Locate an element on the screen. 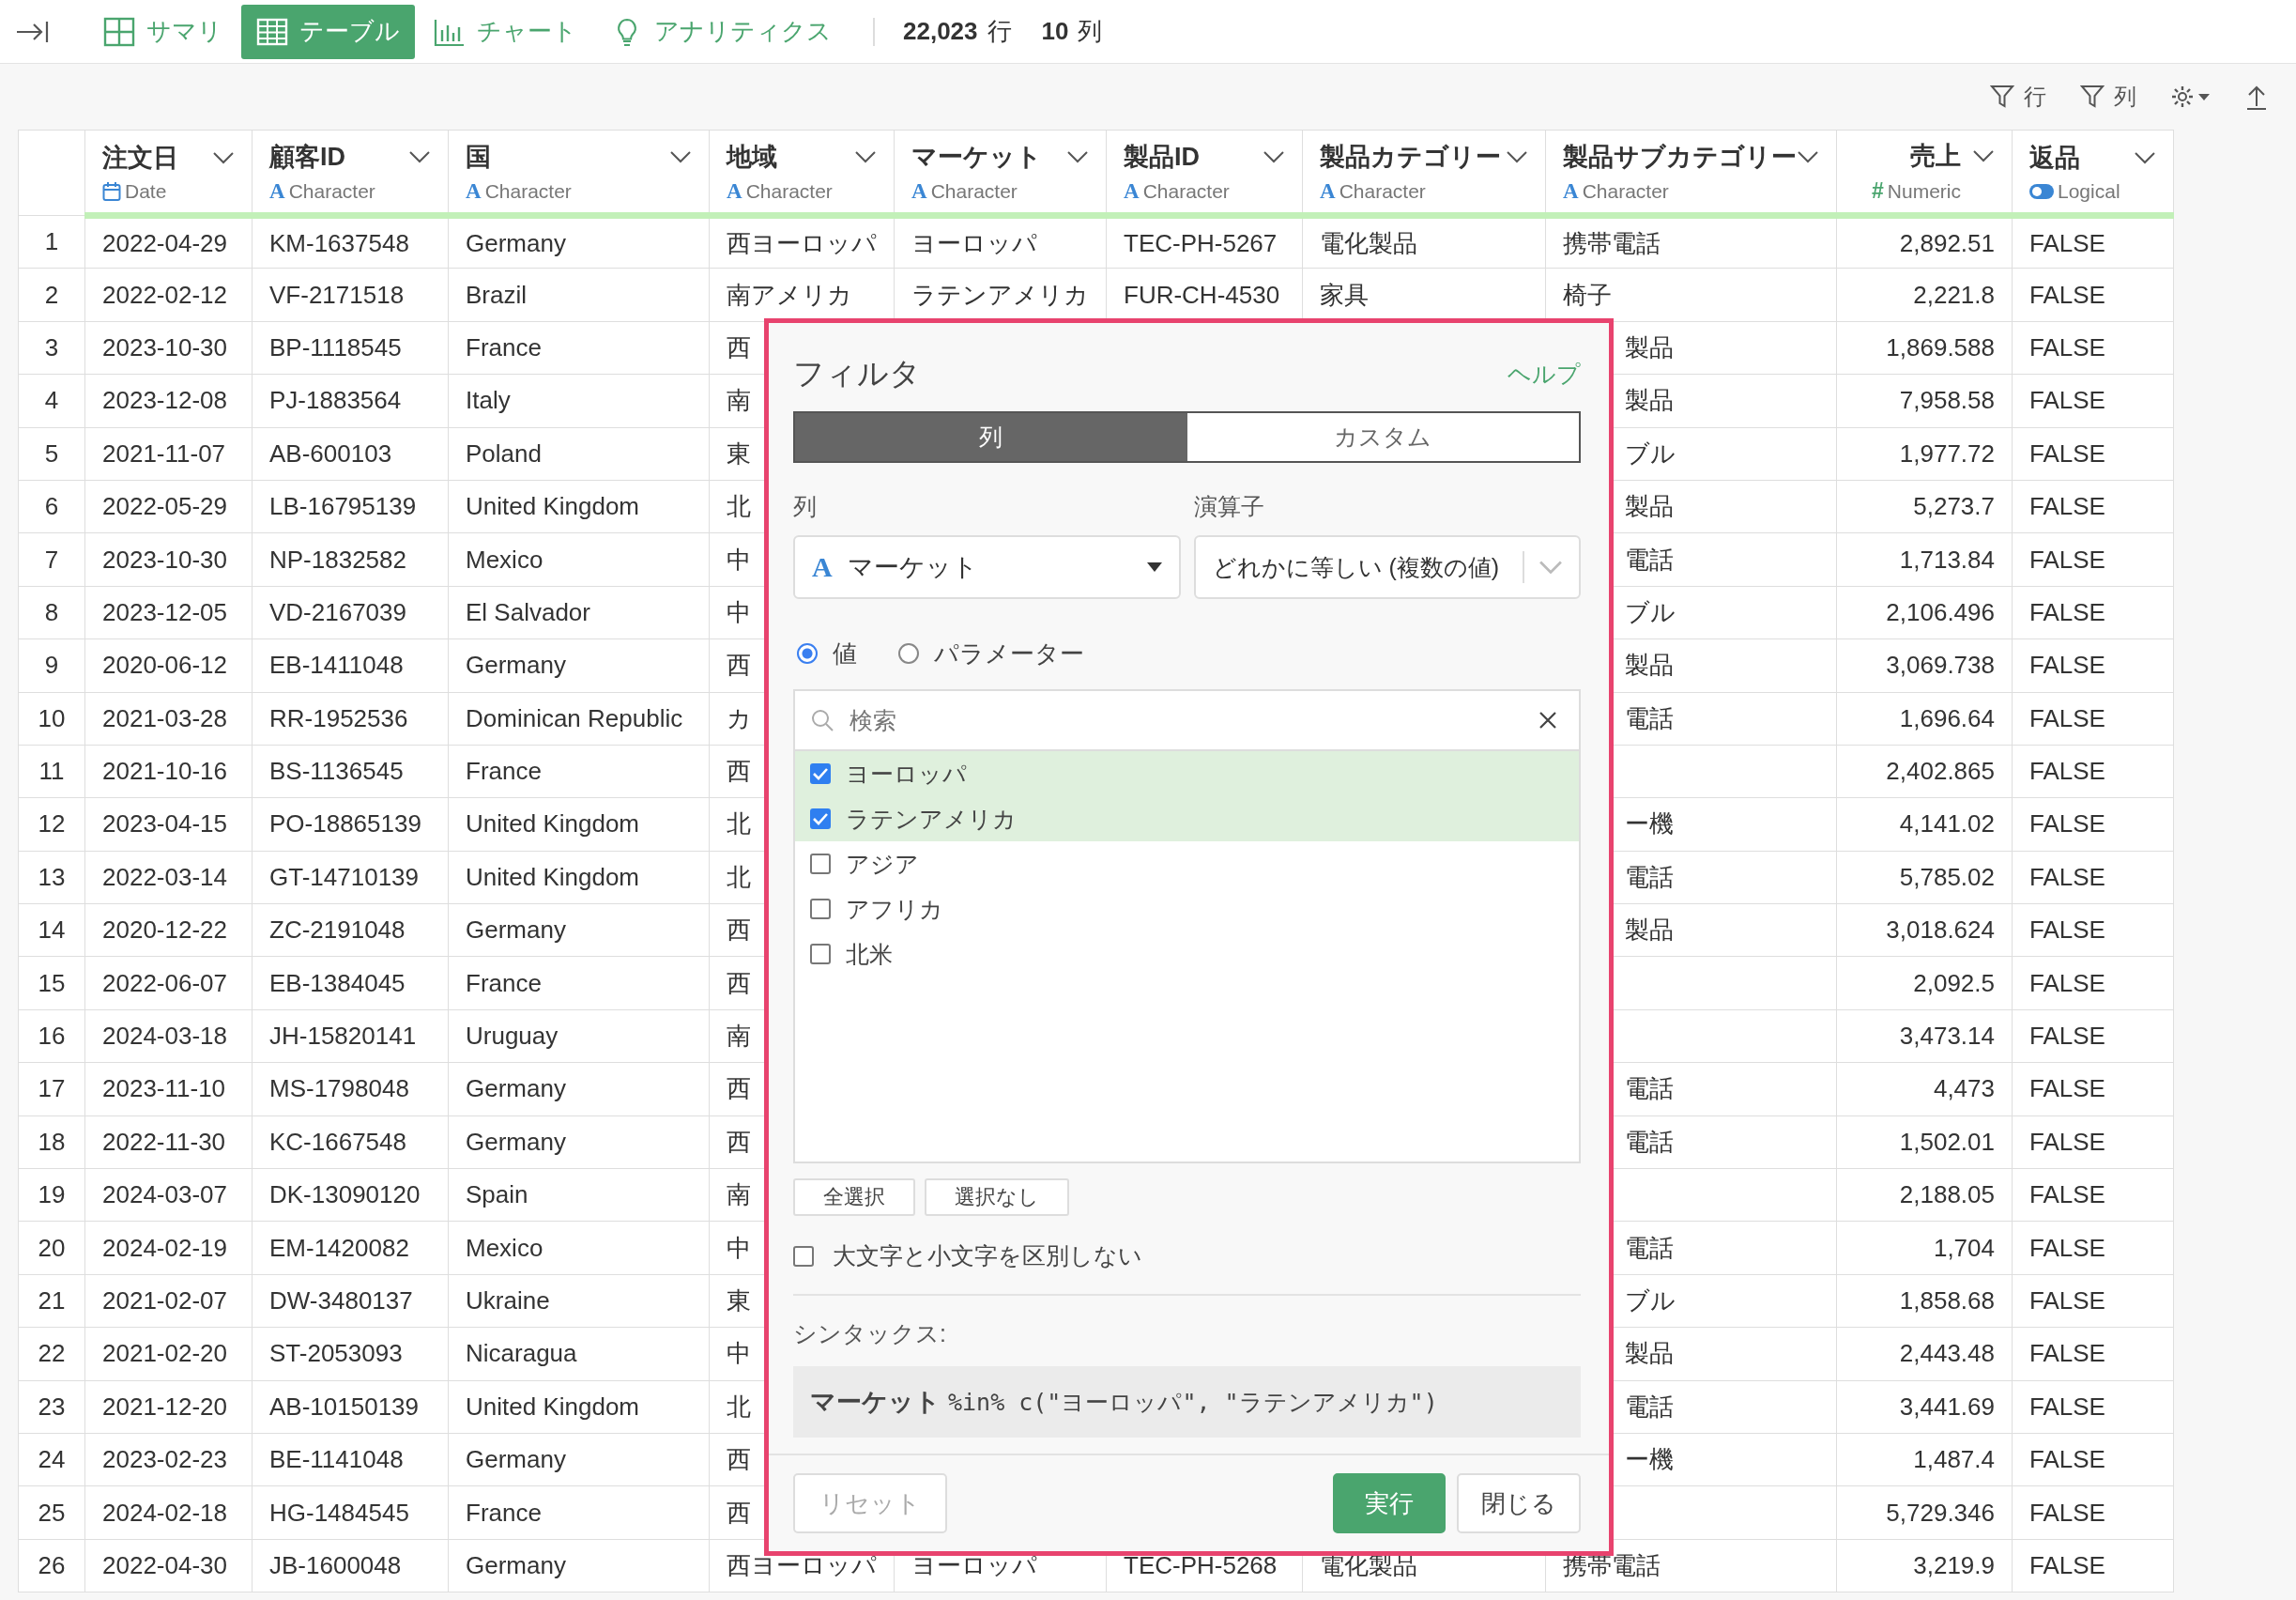 This screenshot has width=2296, height=1600. table-cell: 2023-12-08 is located at coordinates (164, 400).